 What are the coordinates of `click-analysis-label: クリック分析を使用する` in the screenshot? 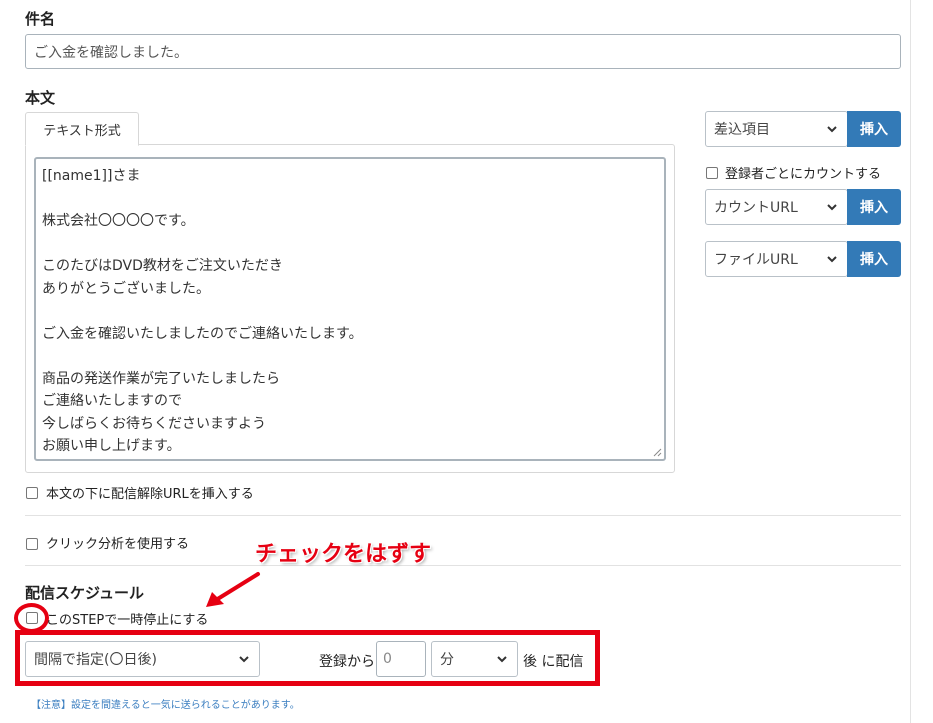 It's located at (118, 544).